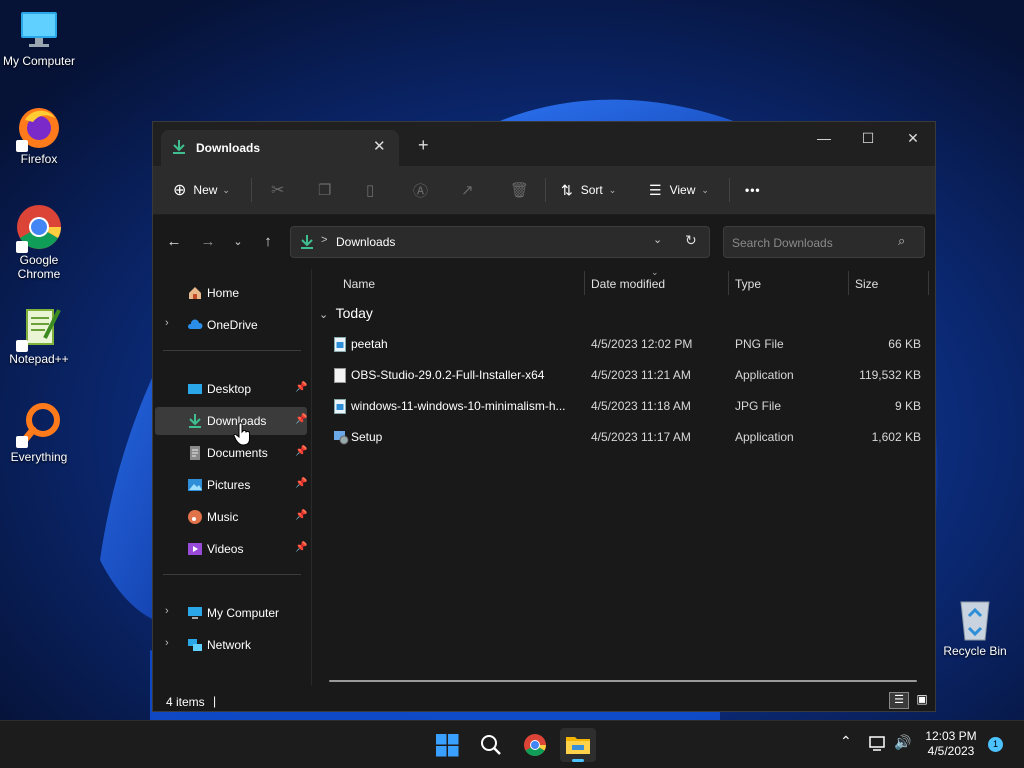  Describe the element at coordinates (208, 243) in the screenshot. I see `forward-button: →` at that location.